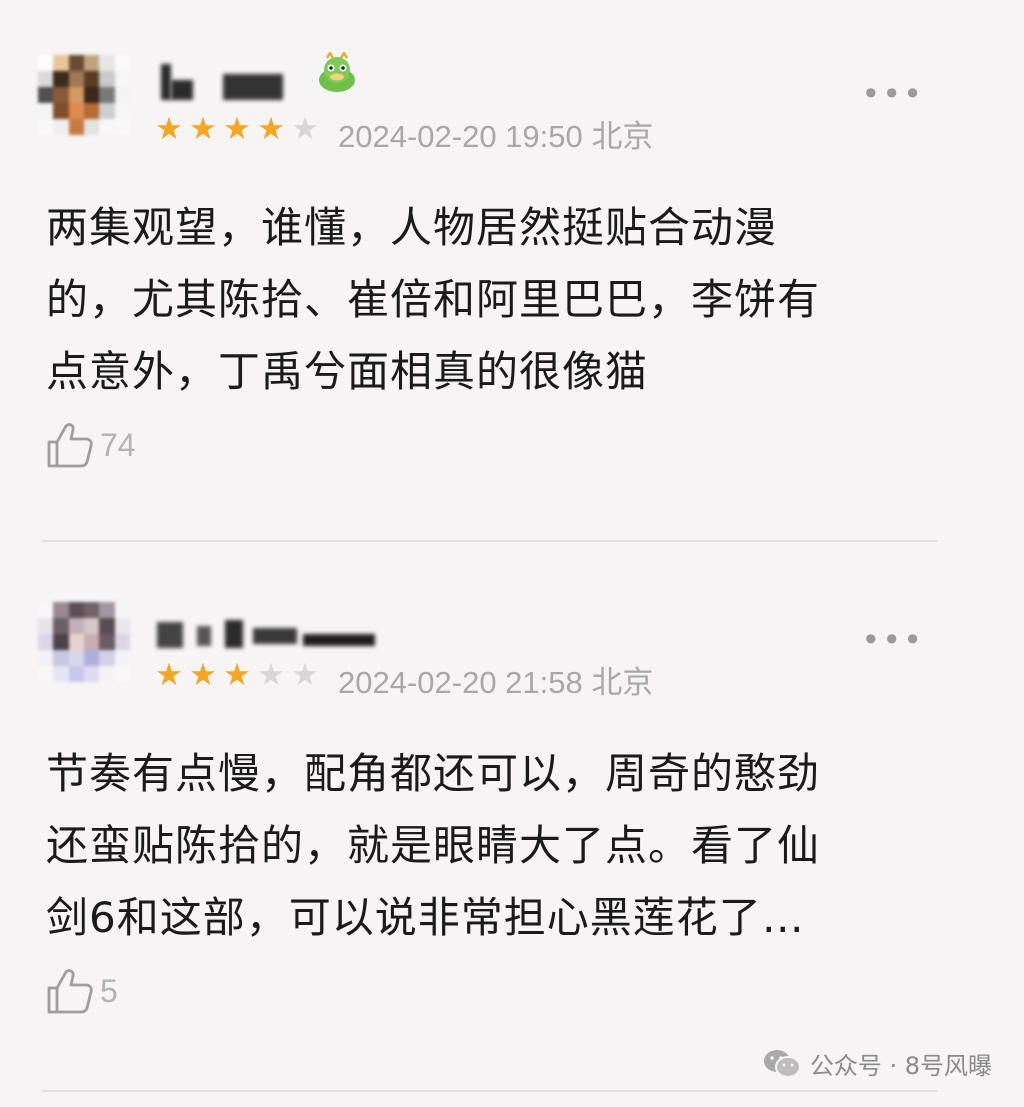  What do you see at coordinates (782, 1063) in the screenshot?
I see `wechat-icon` at bounding box center [782, 1063].